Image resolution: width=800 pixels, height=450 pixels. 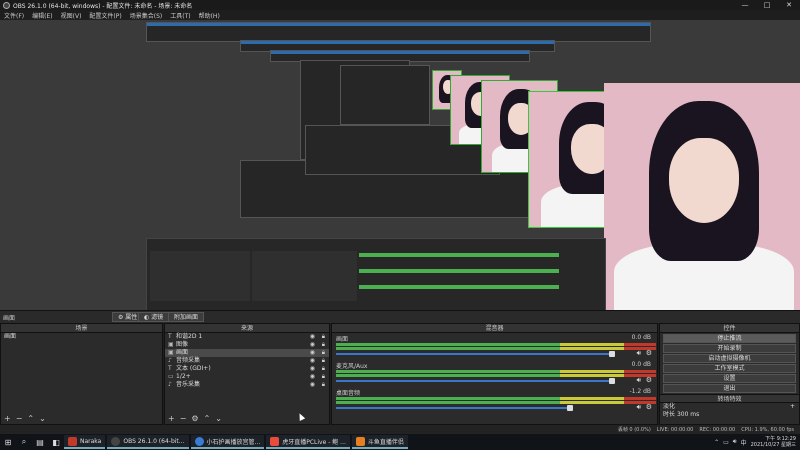 I want to click on menu-edit: 编辑(E), so click(x=42, y=15).